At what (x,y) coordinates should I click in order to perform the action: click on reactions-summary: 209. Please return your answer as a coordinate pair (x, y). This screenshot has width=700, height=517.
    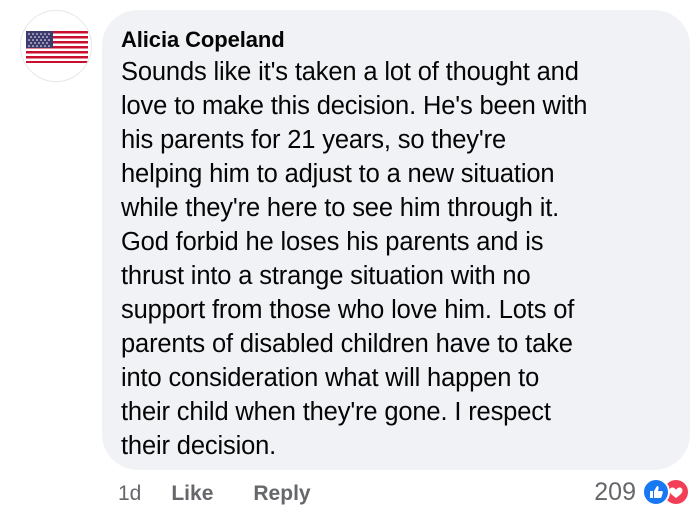
    Looking at the image, I should click on (643, 492).